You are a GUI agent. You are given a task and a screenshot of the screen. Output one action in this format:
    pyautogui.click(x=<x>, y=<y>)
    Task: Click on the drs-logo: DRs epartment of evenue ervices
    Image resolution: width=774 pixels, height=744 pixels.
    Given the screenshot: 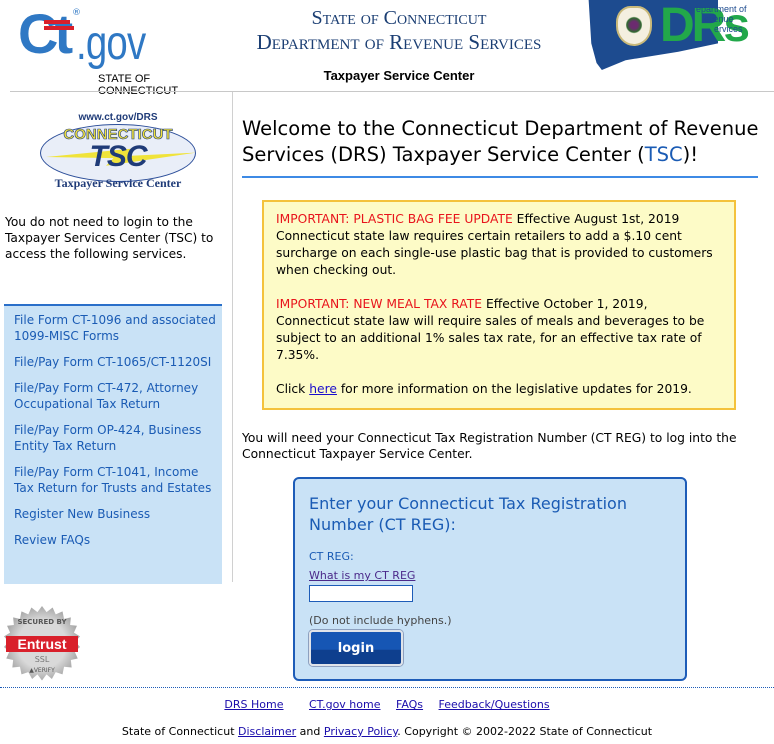 What is the action you would take?
    pyautogui.click(x=680, y=36)
    